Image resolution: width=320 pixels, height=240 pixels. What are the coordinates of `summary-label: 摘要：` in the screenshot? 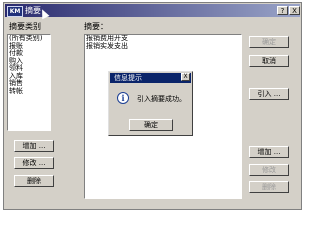 It's located at (96, 26).